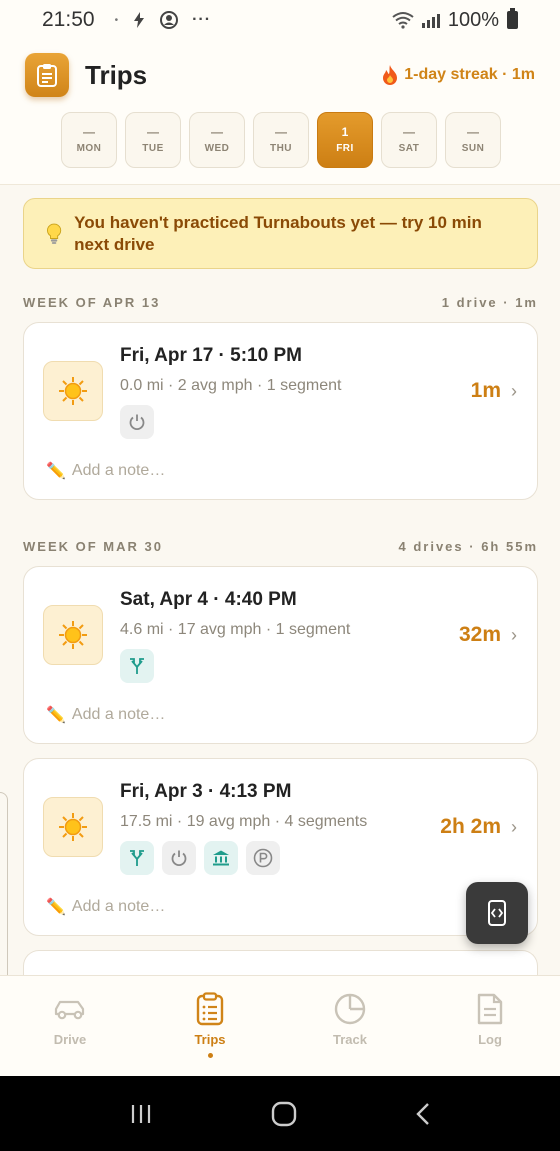 The height and width of the screenshot is (1151, 560). I want to click on nav-trips: Trips, so click(210, 1026).